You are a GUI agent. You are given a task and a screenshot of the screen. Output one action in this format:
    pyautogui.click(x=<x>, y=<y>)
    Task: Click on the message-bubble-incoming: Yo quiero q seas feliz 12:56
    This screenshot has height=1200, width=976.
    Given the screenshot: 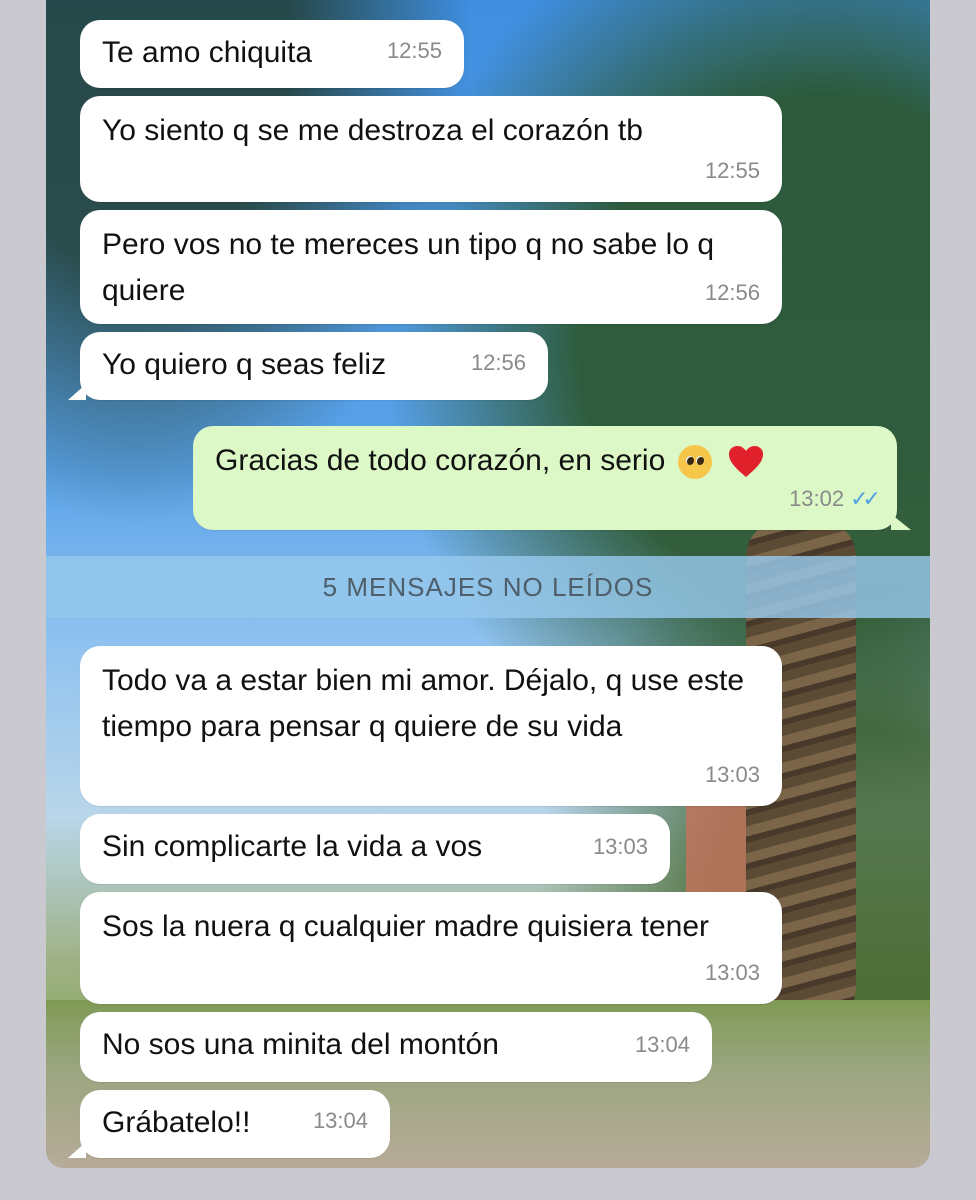 What is the action you would take?
    pyautogui.click(x=308, y=366)
    